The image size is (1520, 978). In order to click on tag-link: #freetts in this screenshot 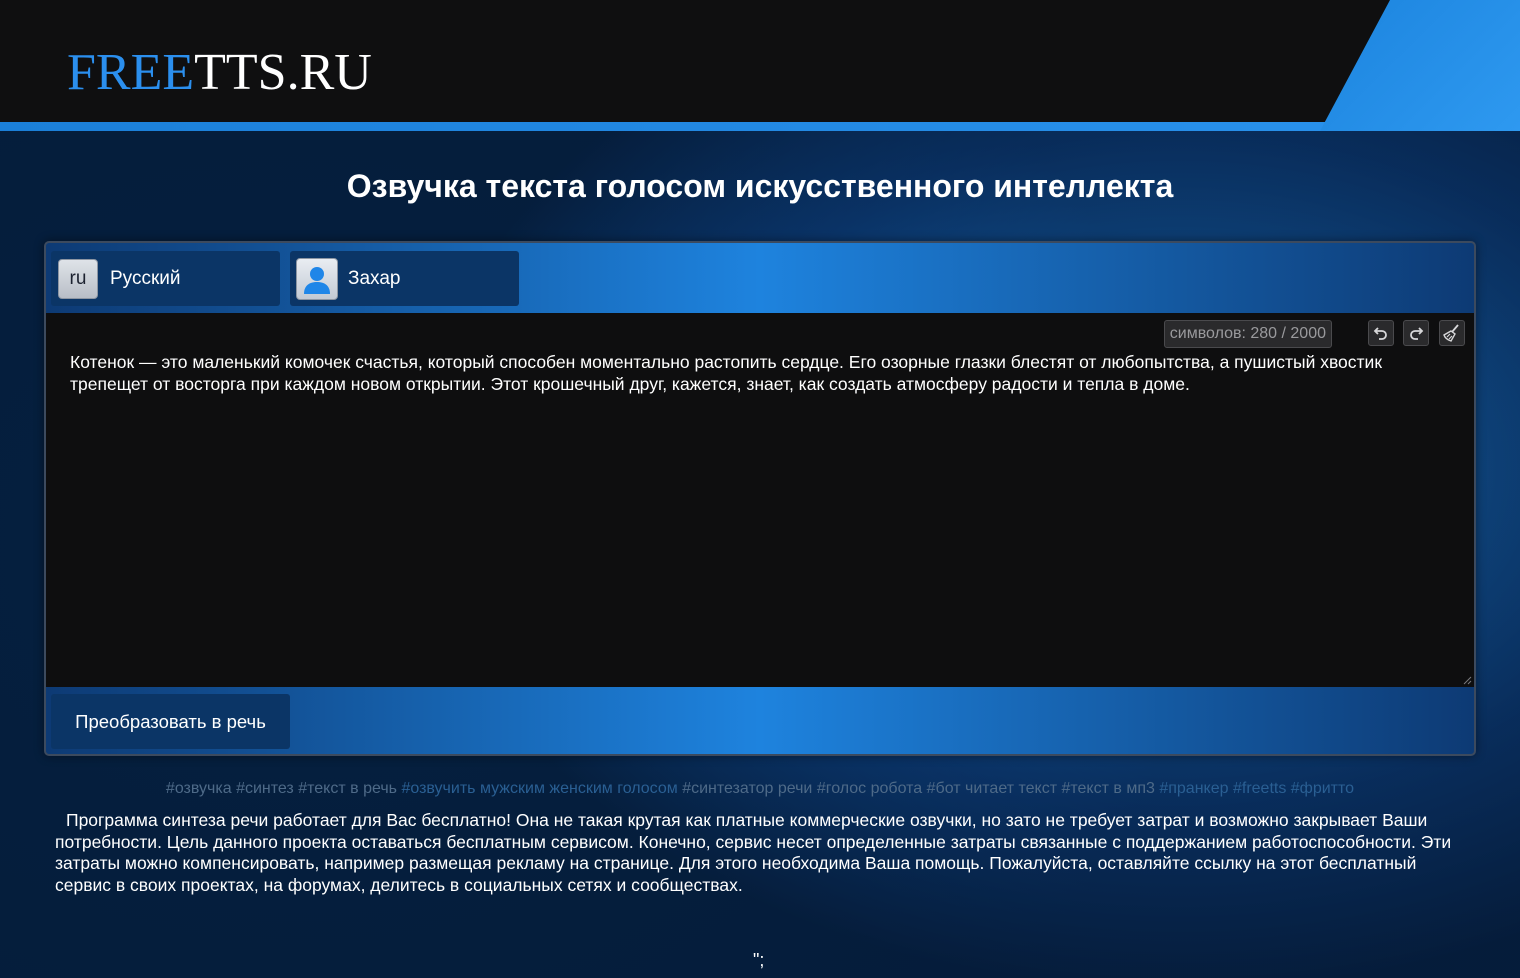, I will do `click(1259, 788)`.